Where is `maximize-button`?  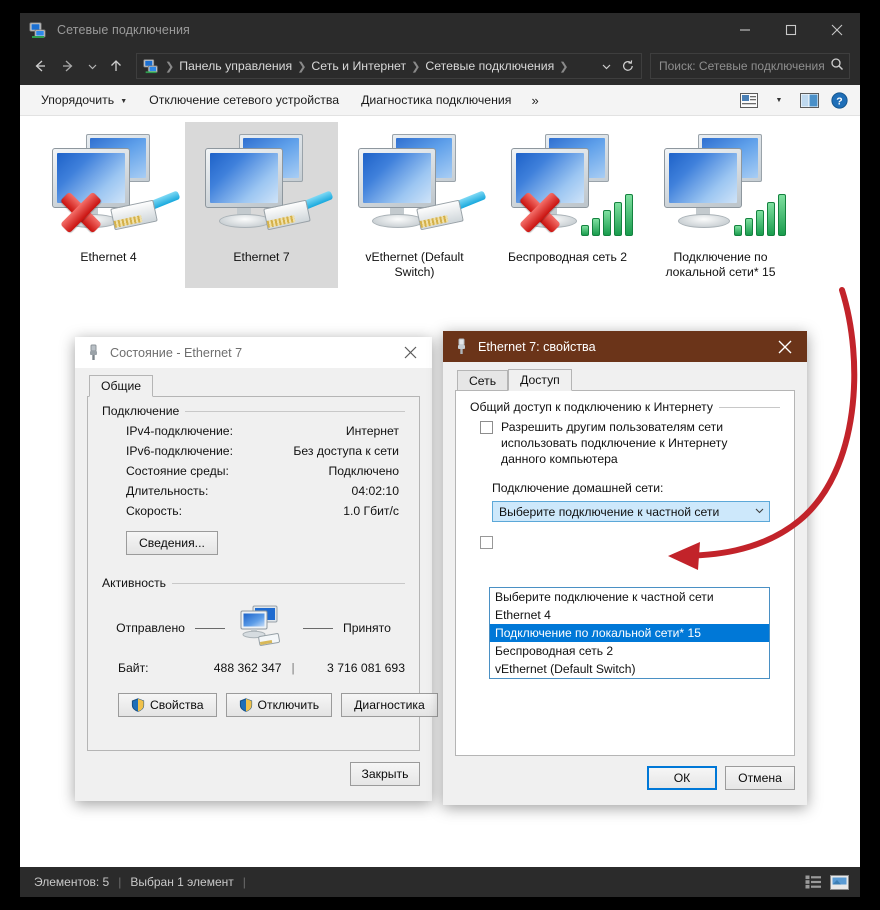 maximize-button is located at coordinates (791, 30).